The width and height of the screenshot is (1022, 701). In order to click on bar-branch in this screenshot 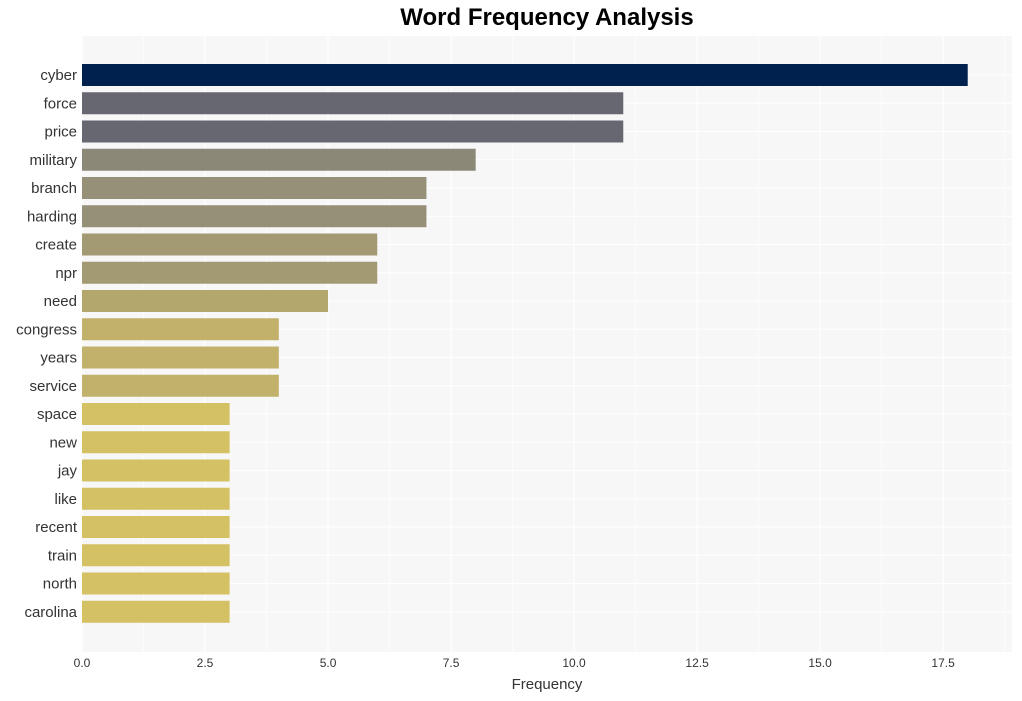, I will do `click(254, 188)`.